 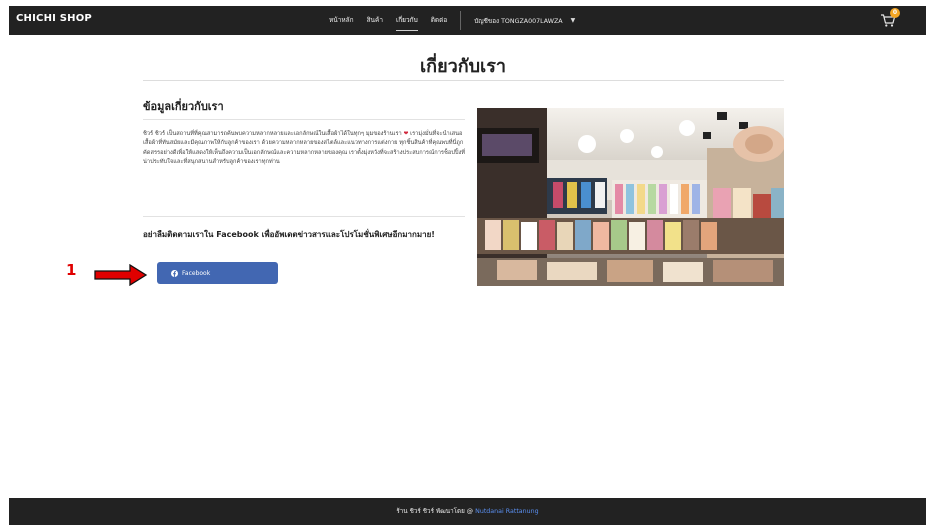 What do you see at coordinates (463, 80) in the screenshot?
I see `title-divider` at bounding box center [463, 80].